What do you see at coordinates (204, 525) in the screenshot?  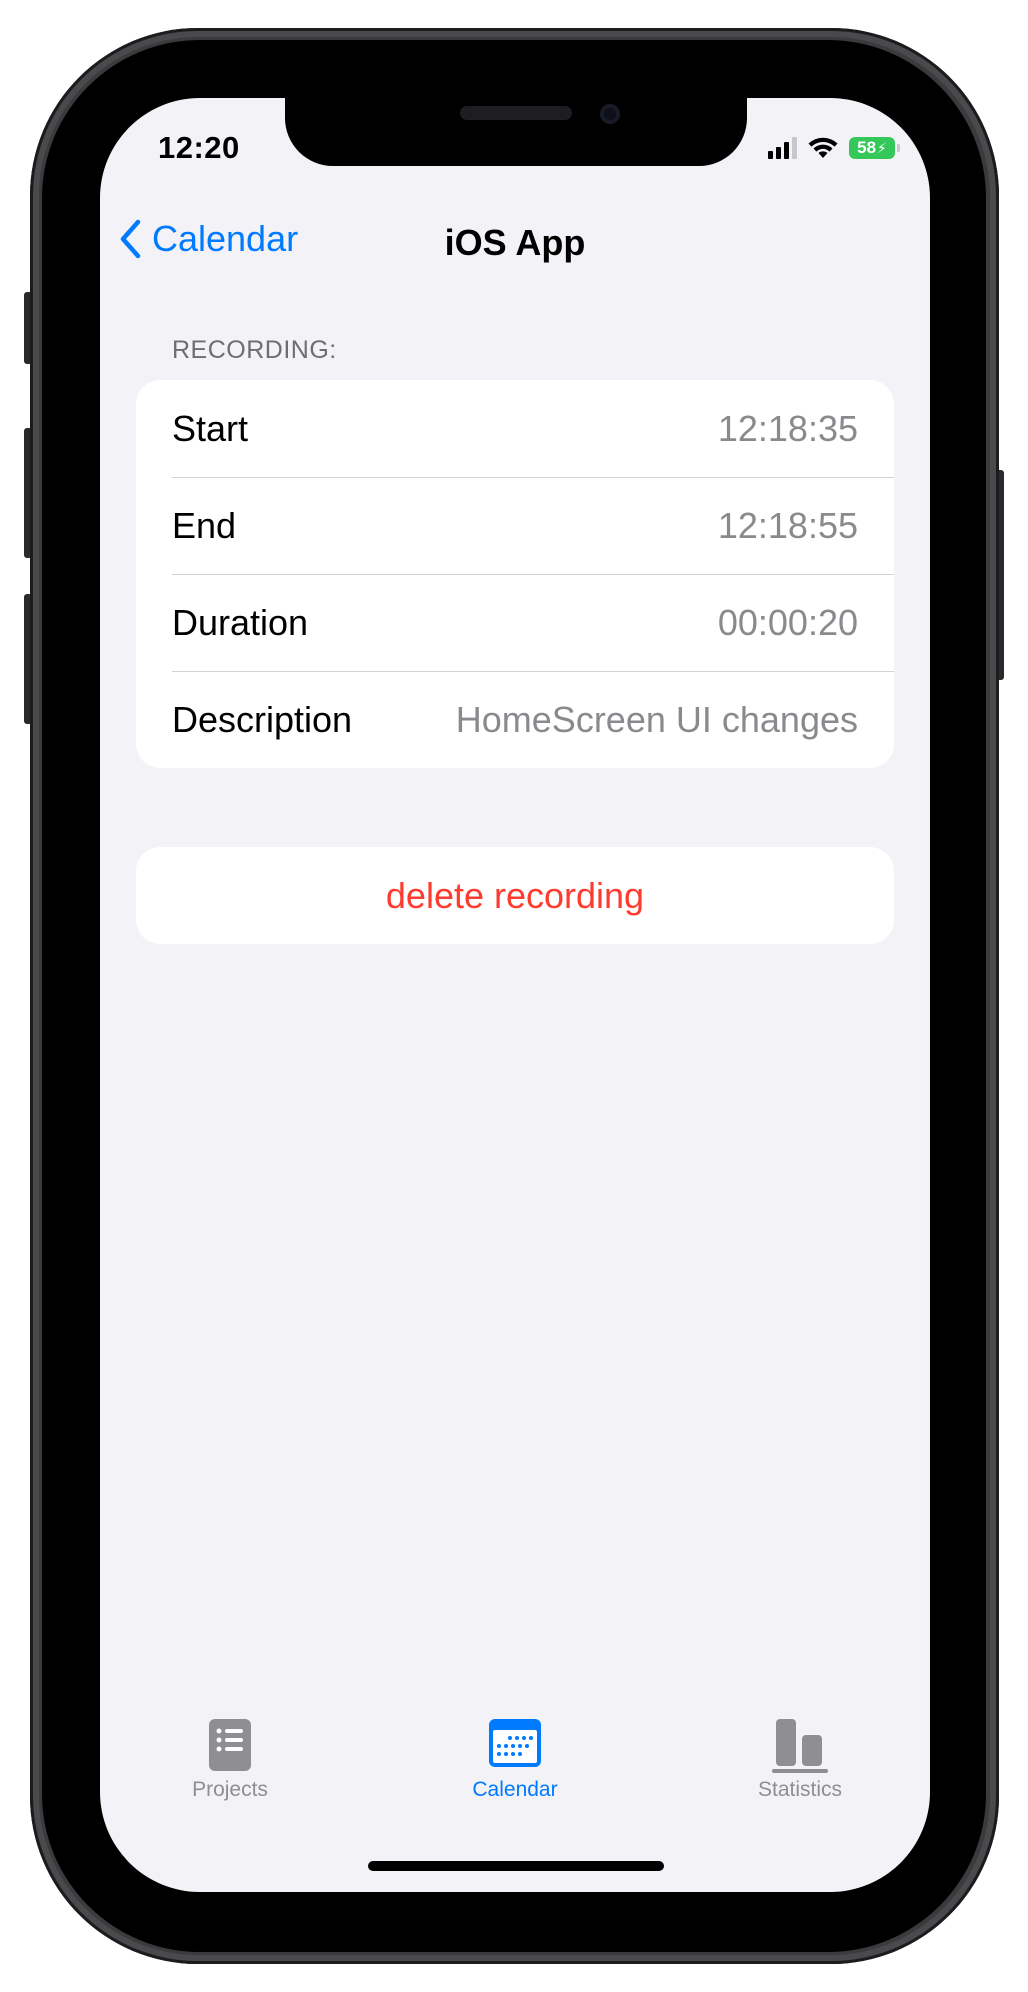 I see `row-label: End` at bounding box center [204, 525].